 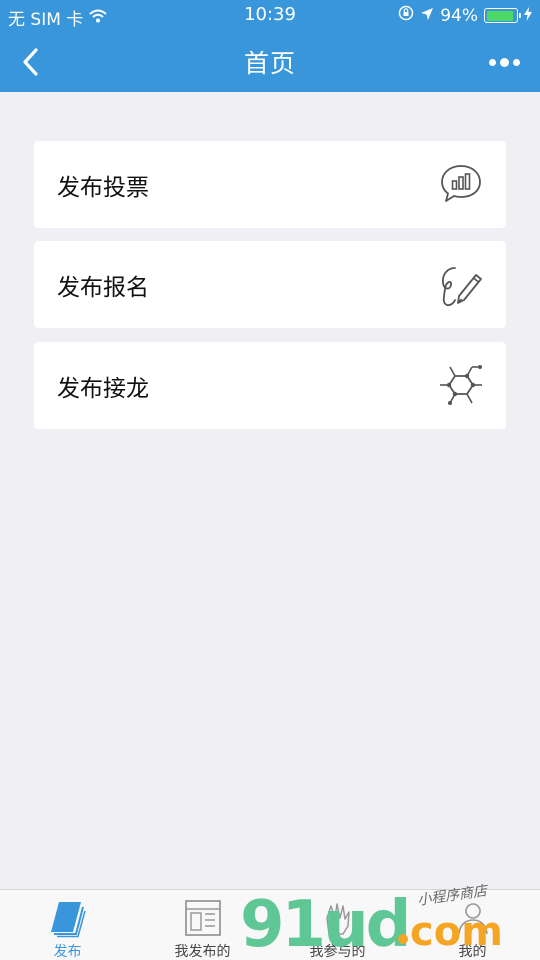 I want to click on hand-icon, so click(x=338, y=918).